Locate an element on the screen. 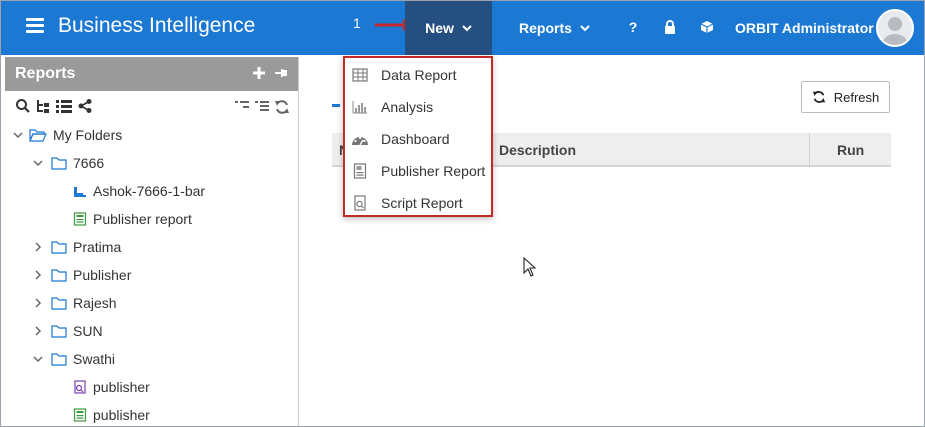 This screenshot has width=925, height=427. expand-all-icon is located at coordinates (262, 106).